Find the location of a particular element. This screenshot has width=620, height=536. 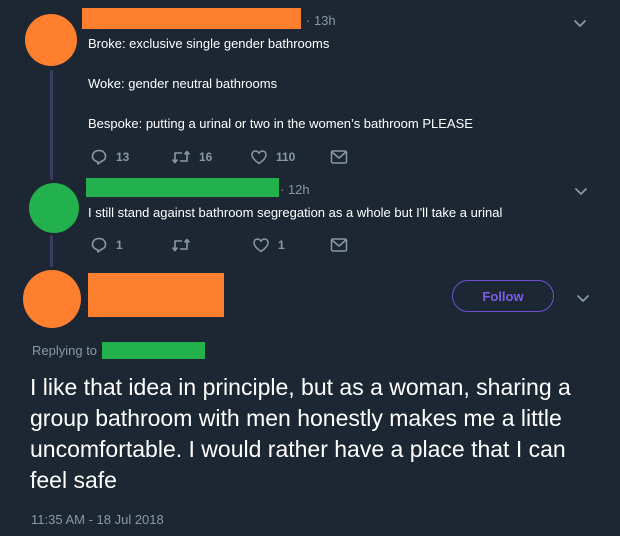

retweet-button: 16 is located at coordinates (191, 157).